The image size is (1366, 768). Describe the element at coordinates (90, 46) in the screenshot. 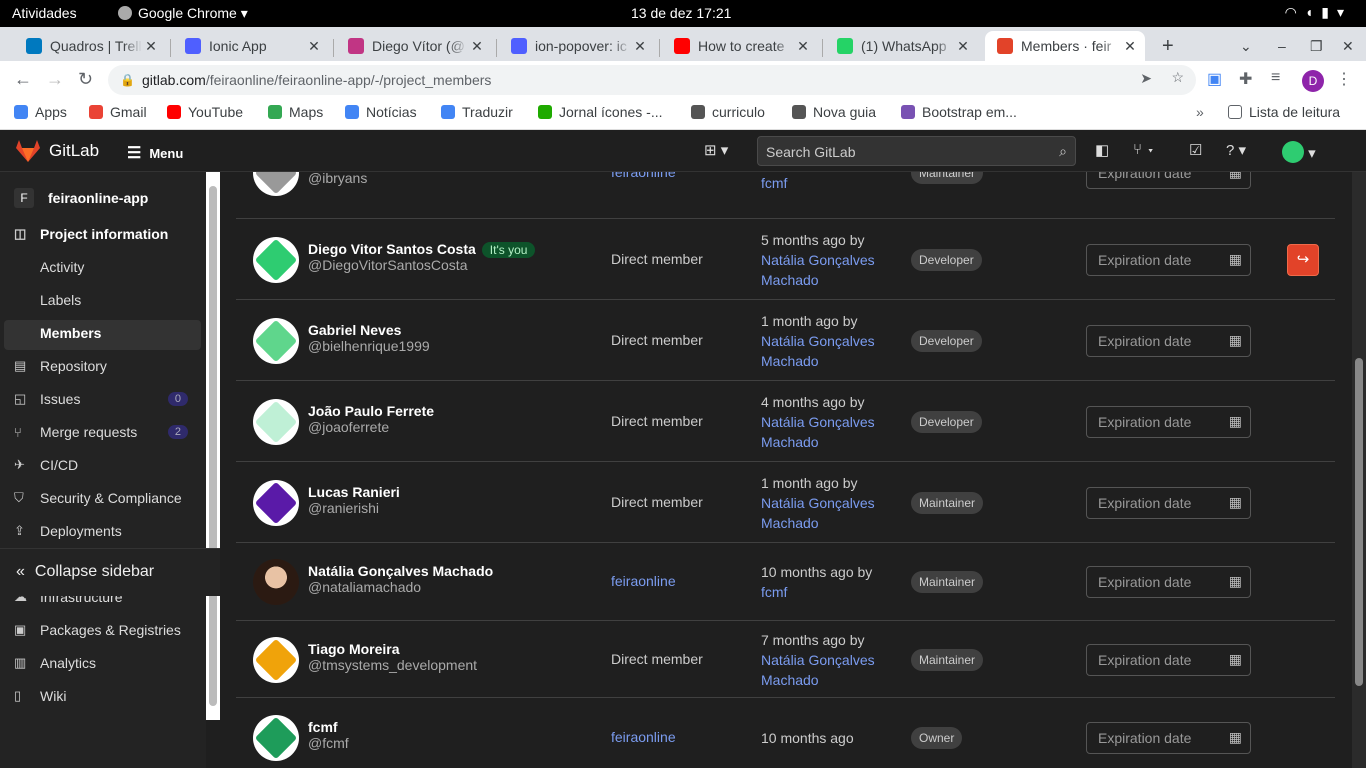

I see `tab-1: Quadros | Trello ✕` at that location.